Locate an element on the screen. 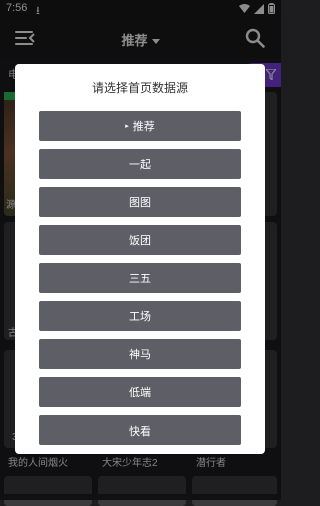 Image resolution: width=320 pixels, height=506 pixels. option-label: 神马 is located at coordinates (140, 354).